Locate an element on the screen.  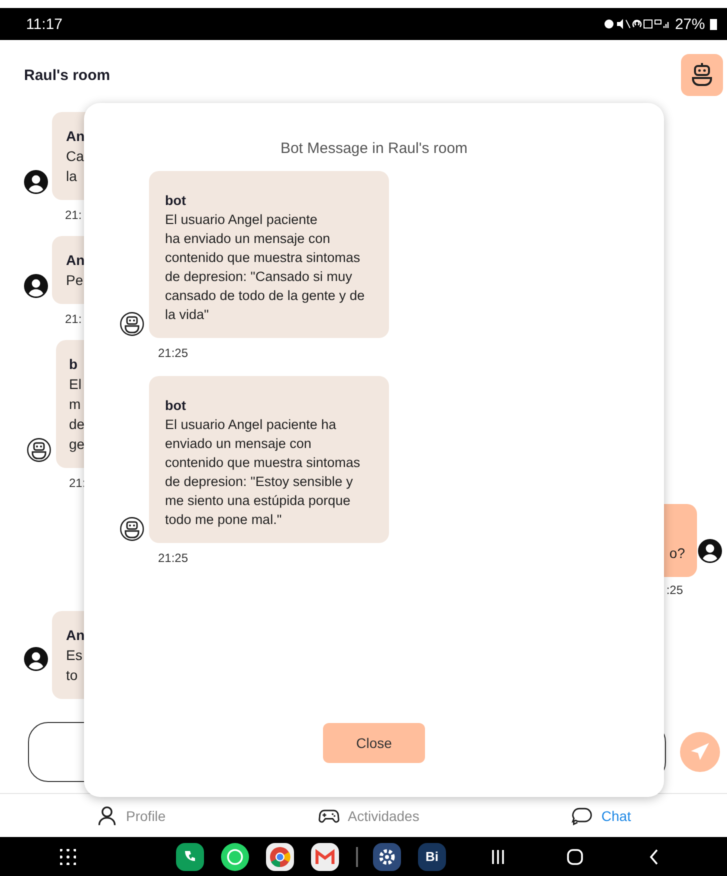
close-button: Close is located at coordinates (374, 743).